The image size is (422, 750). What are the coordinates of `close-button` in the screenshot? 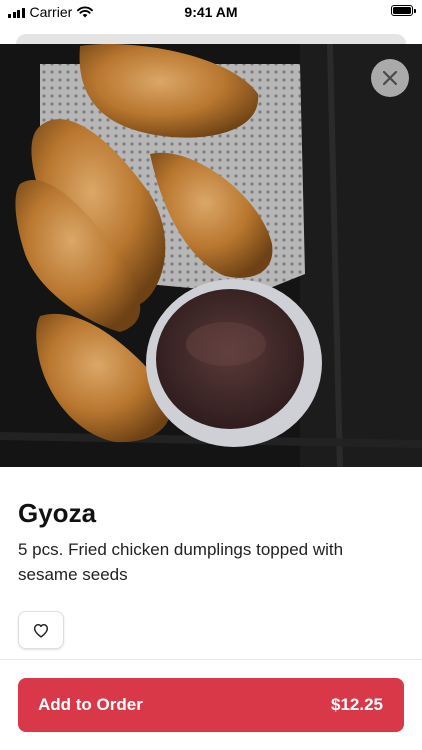 It's located at (390, 78).